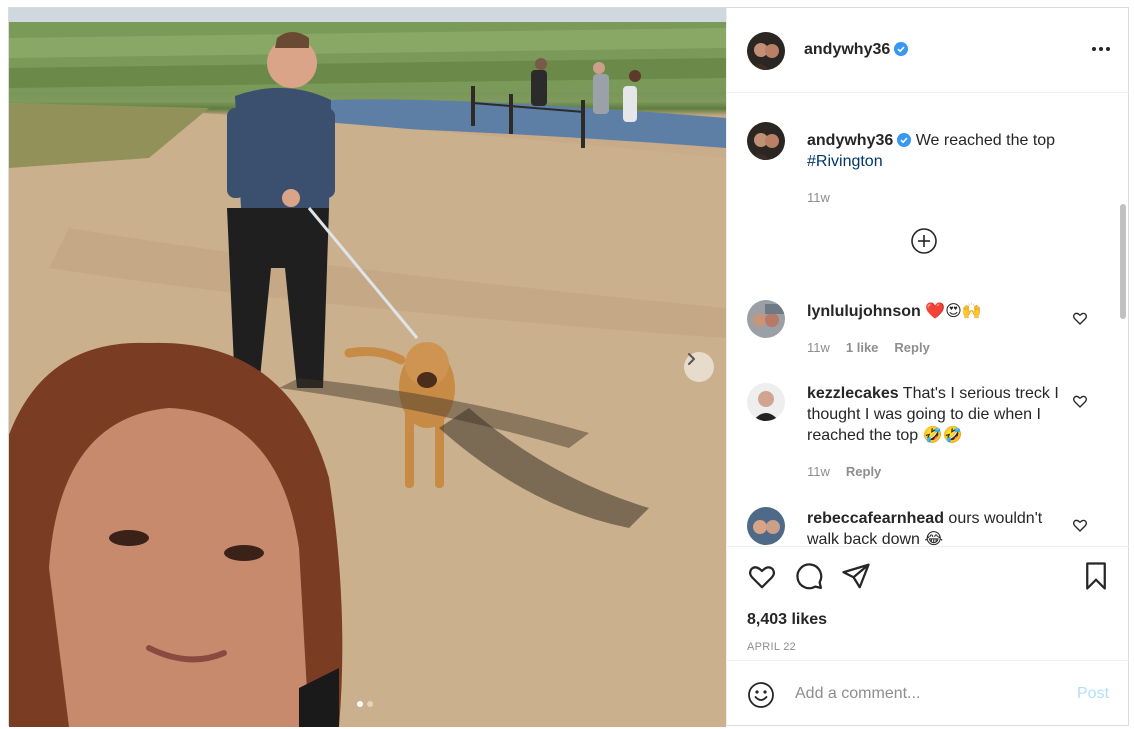 The image size is (1134, 729). What do you see at coordinates (924, 241) in the screenshot?
I see `load-more-comments-icon` at bounding box center [924, 241].